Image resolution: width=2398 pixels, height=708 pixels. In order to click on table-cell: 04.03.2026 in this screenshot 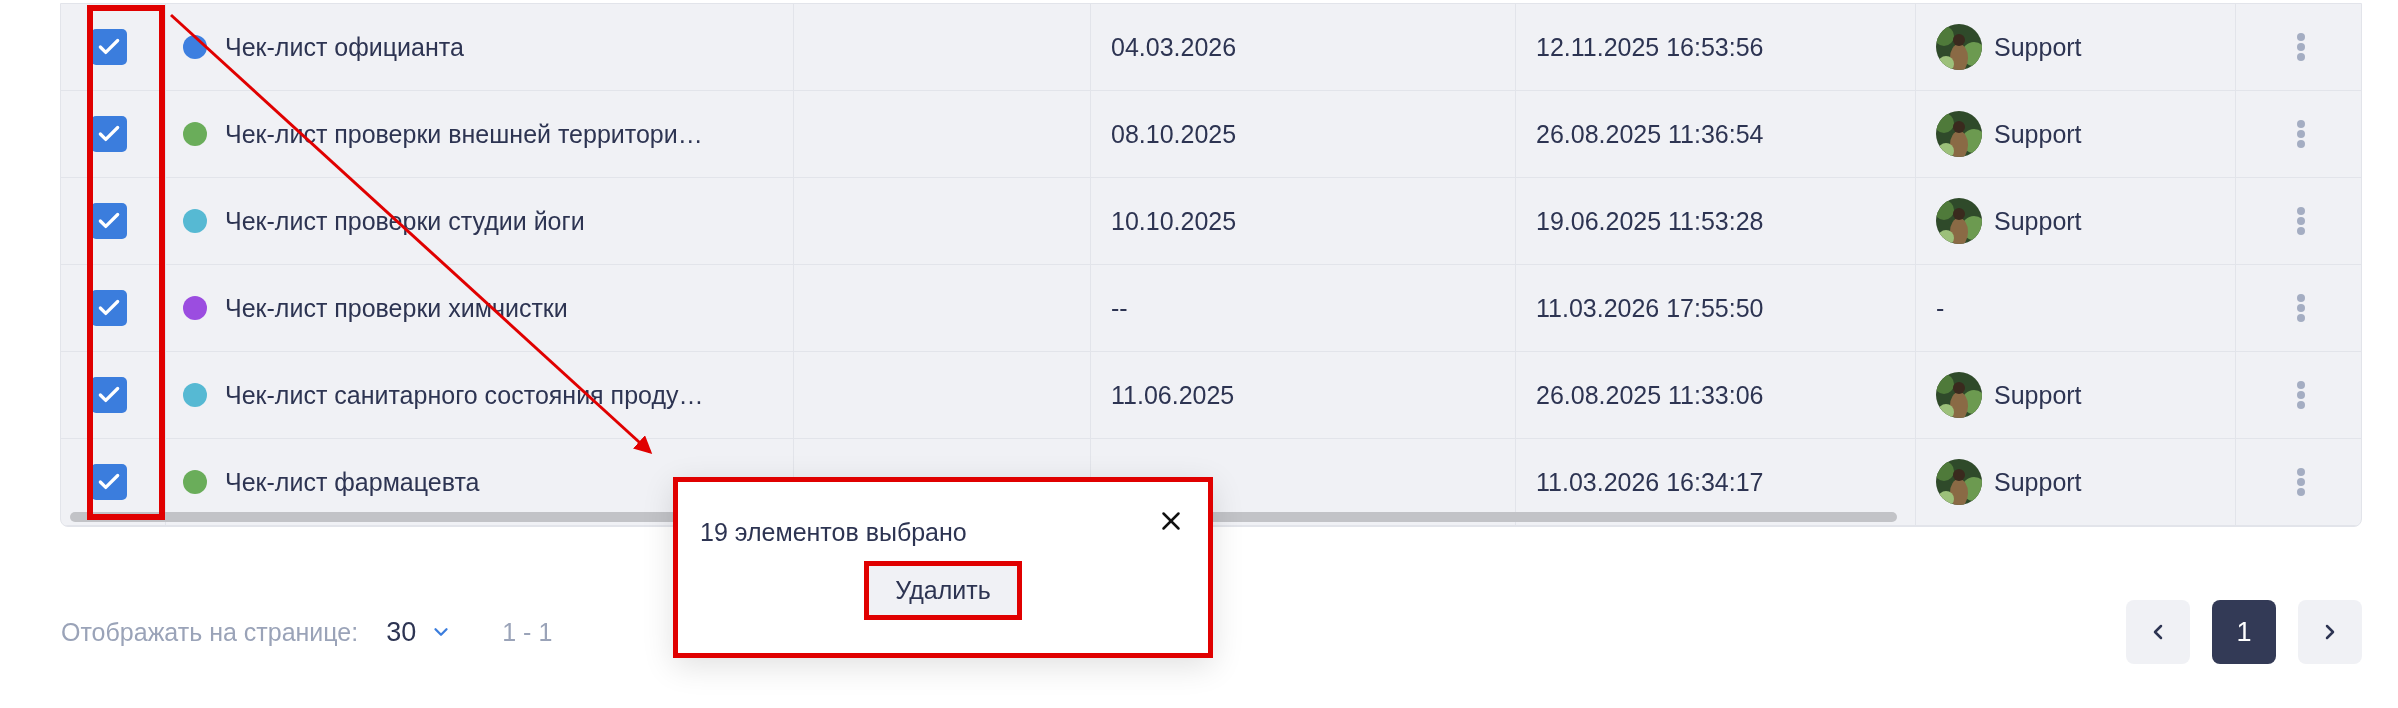, I will do `click(1174, 47)`.